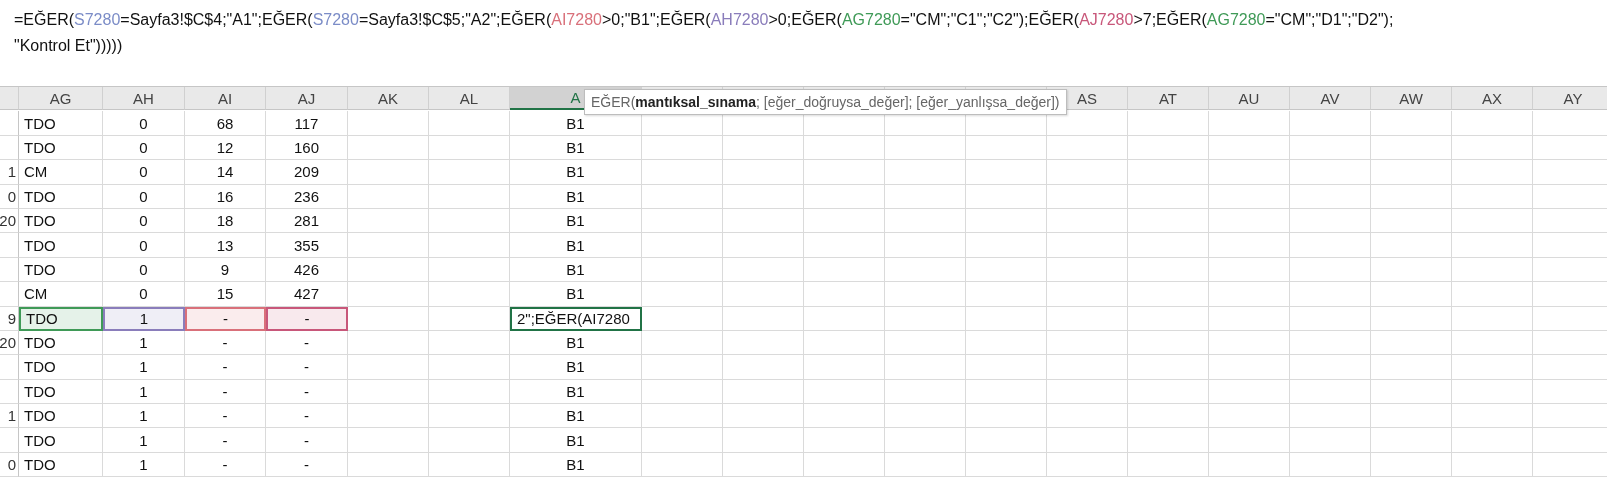  I want to click on column-header: AV, so click(1330, 98).